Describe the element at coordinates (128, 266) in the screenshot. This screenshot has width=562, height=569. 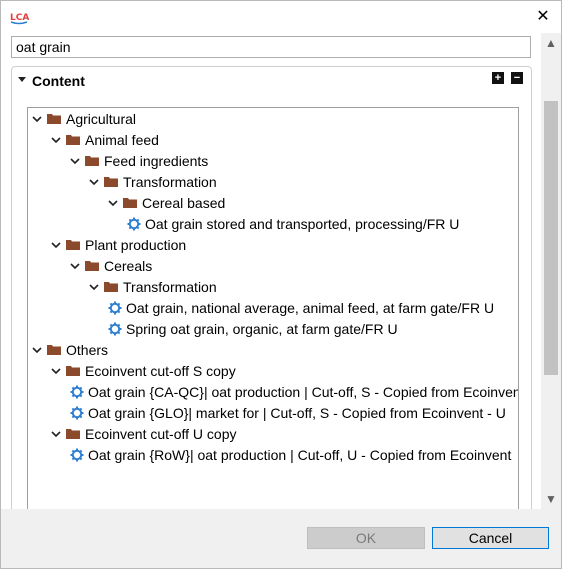
I see `tree-item-label: Cereals` at that location.